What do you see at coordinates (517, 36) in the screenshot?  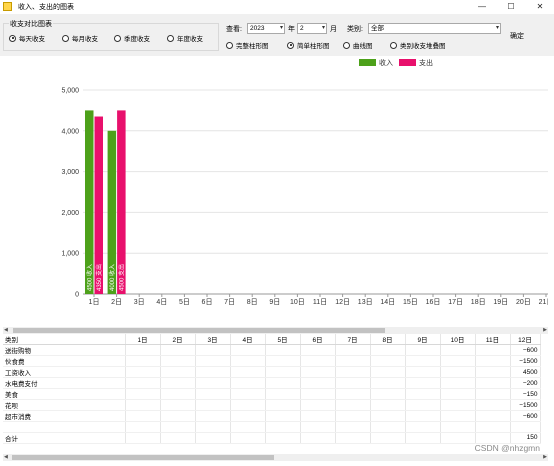 I see `confirm-button: 确定` at bounding box center [517, 36].